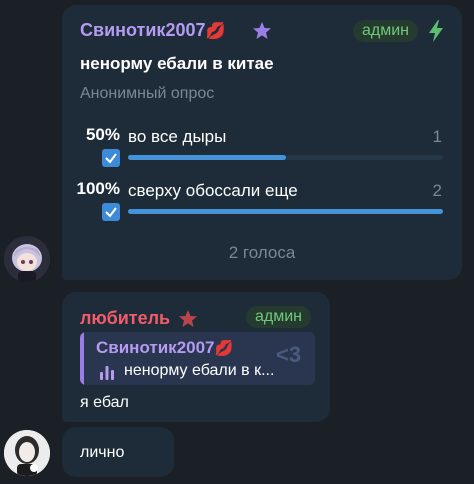 Image resolution: width=474 pixels, height=484 pixels. Describe the element at coordinates (82, 358) in the screenshot. I see `reply-accent-line` at that location.